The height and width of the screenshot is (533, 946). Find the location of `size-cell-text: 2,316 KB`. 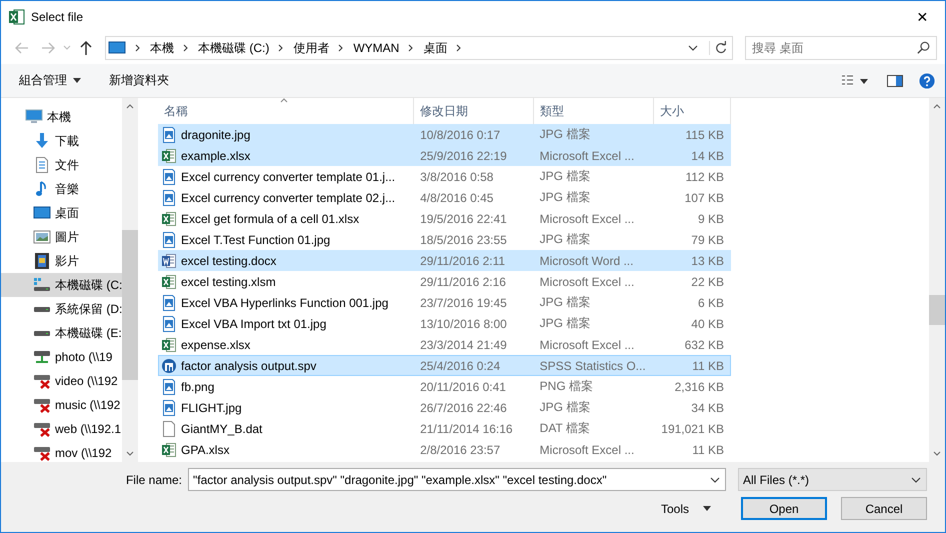

size-cell-text: 2,316 KB is located at coordinates (699, 387).